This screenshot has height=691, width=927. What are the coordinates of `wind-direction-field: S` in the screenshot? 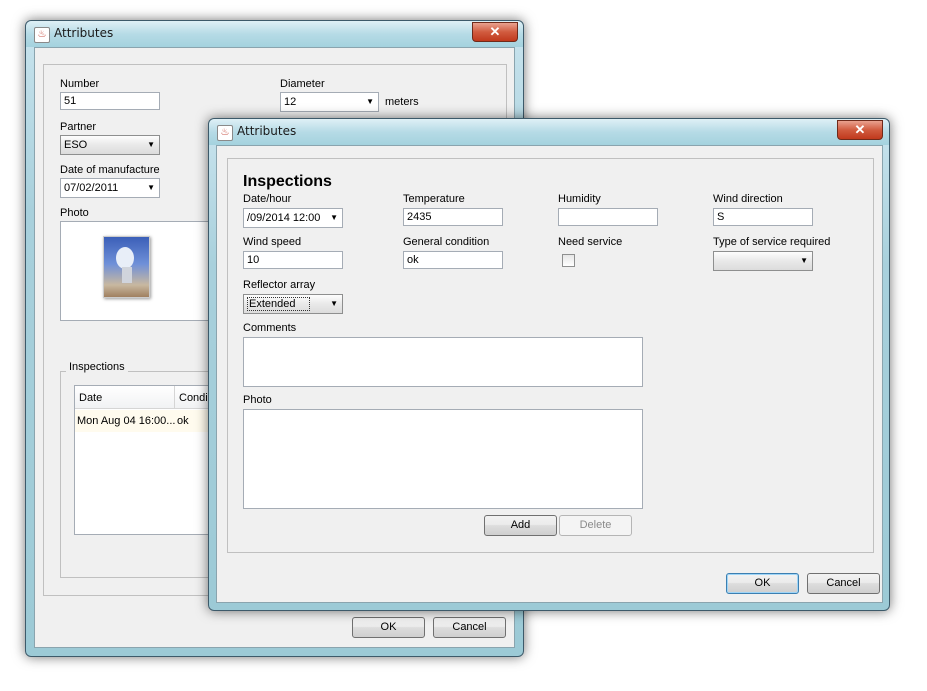 It's located at (763, 217).